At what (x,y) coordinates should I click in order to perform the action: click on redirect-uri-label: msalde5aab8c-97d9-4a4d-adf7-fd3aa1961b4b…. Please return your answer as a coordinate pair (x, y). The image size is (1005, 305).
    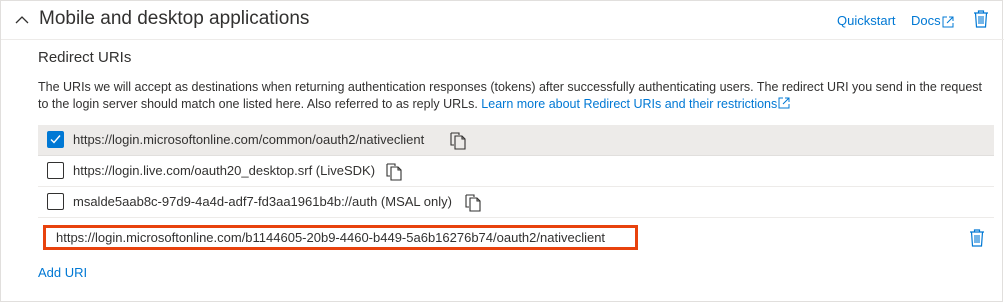
    Looking at the image, I should click on (262, 201).